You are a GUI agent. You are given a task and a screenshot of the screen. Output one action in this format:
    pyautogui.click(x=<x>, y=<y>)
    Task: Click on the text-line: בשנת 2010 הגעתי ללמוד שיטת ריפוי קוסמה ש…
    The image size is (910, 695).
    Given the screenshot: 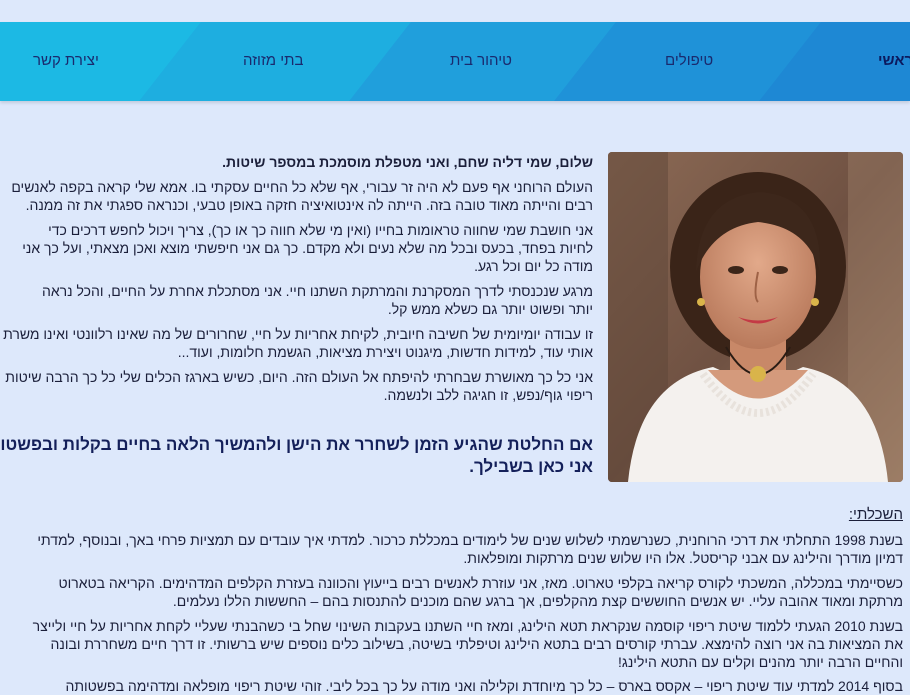 What is the action you would take?
    pyautogui.click(x=467, y=626)
    